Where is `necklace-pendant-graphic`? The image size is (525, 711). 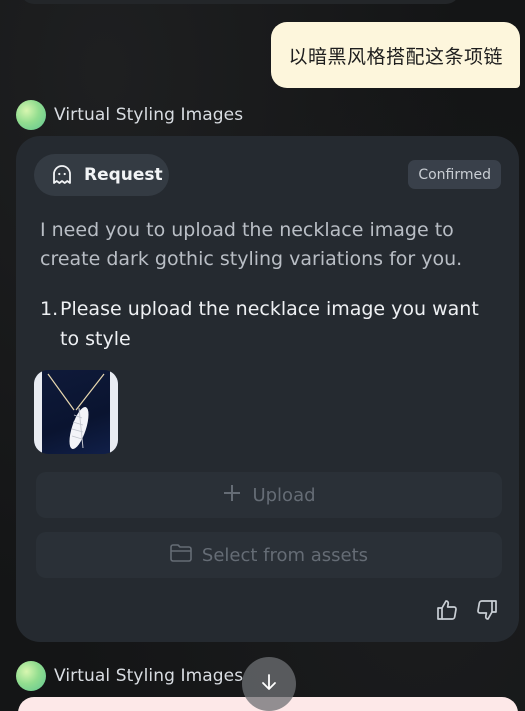
necklace-pendant-graphic is located at coordinates (76, 411).